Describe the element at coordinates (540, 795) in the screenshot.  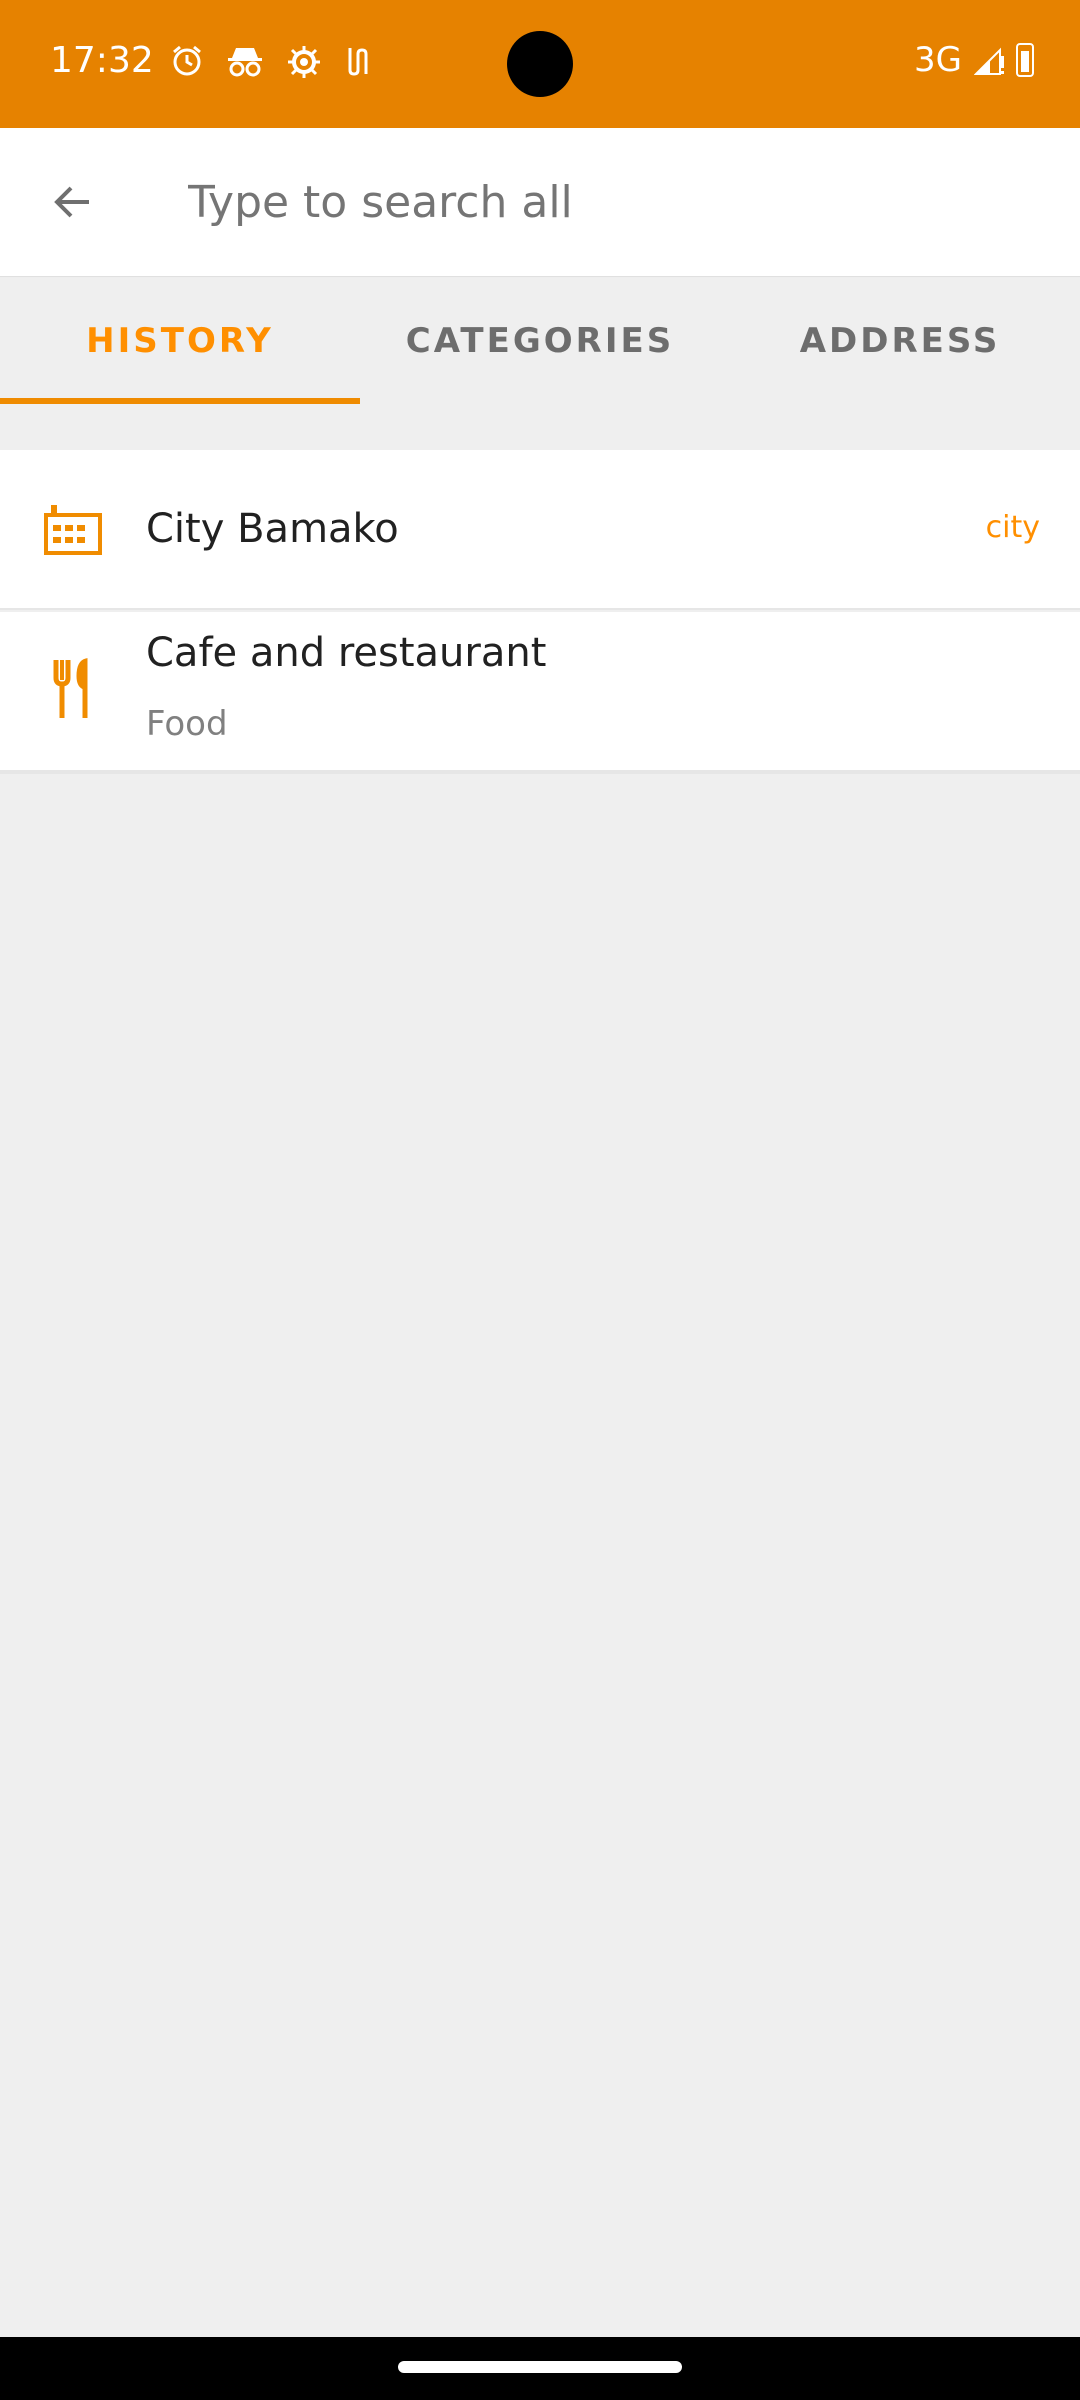
I see `list-bottom-spacer` at that location.